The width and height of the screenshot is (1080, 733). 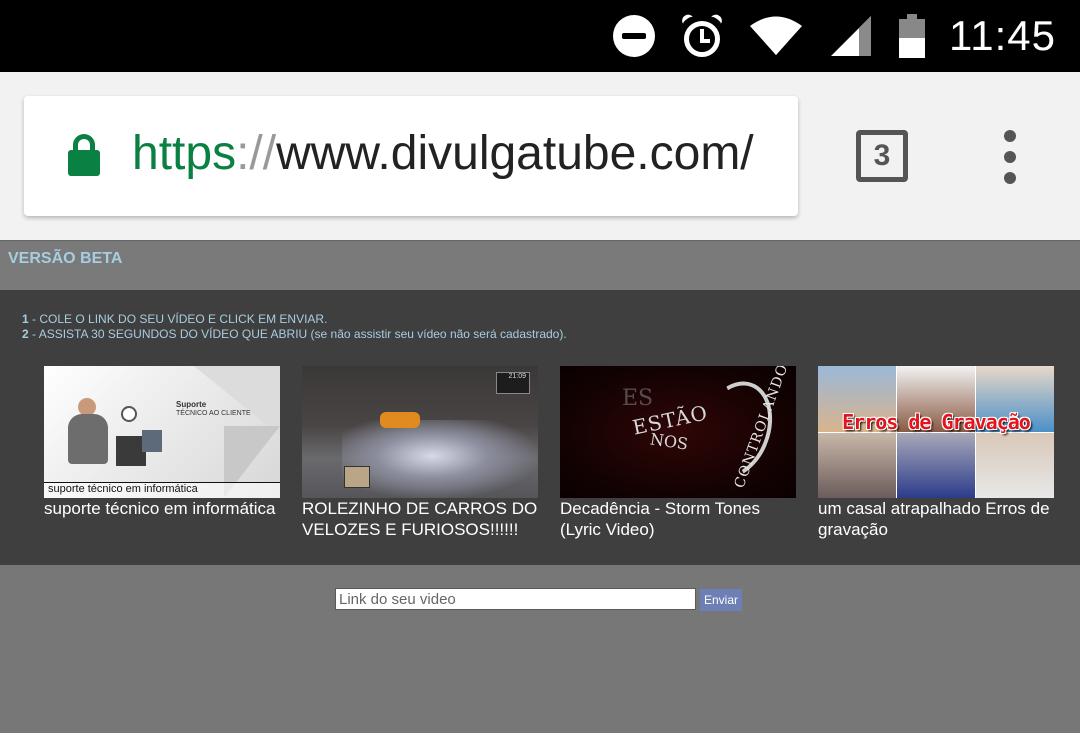 I want to click on thumb-text: NOS, so click(x=669, y=441).